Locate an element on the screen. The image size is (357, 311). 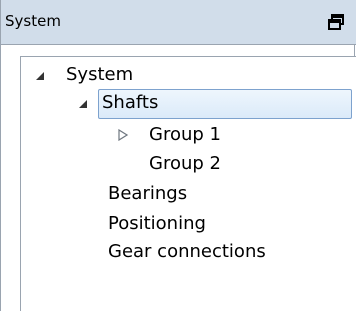
tree-item-group-2: Group 2 is located at coordinates (185, 164).